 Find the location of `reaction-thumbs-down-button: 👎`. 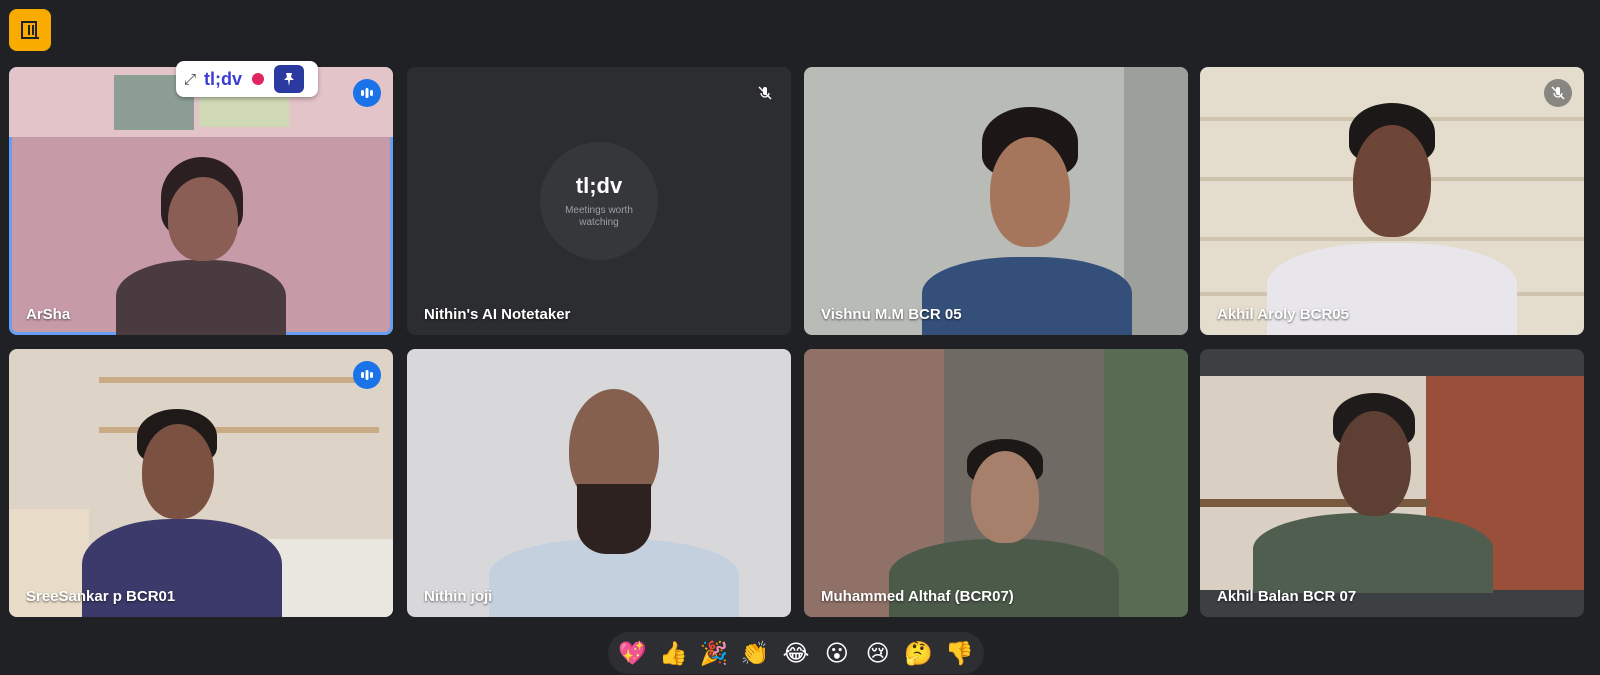

reaction-thumbs-down-button: 👎 is located at coordinates (959, 653).